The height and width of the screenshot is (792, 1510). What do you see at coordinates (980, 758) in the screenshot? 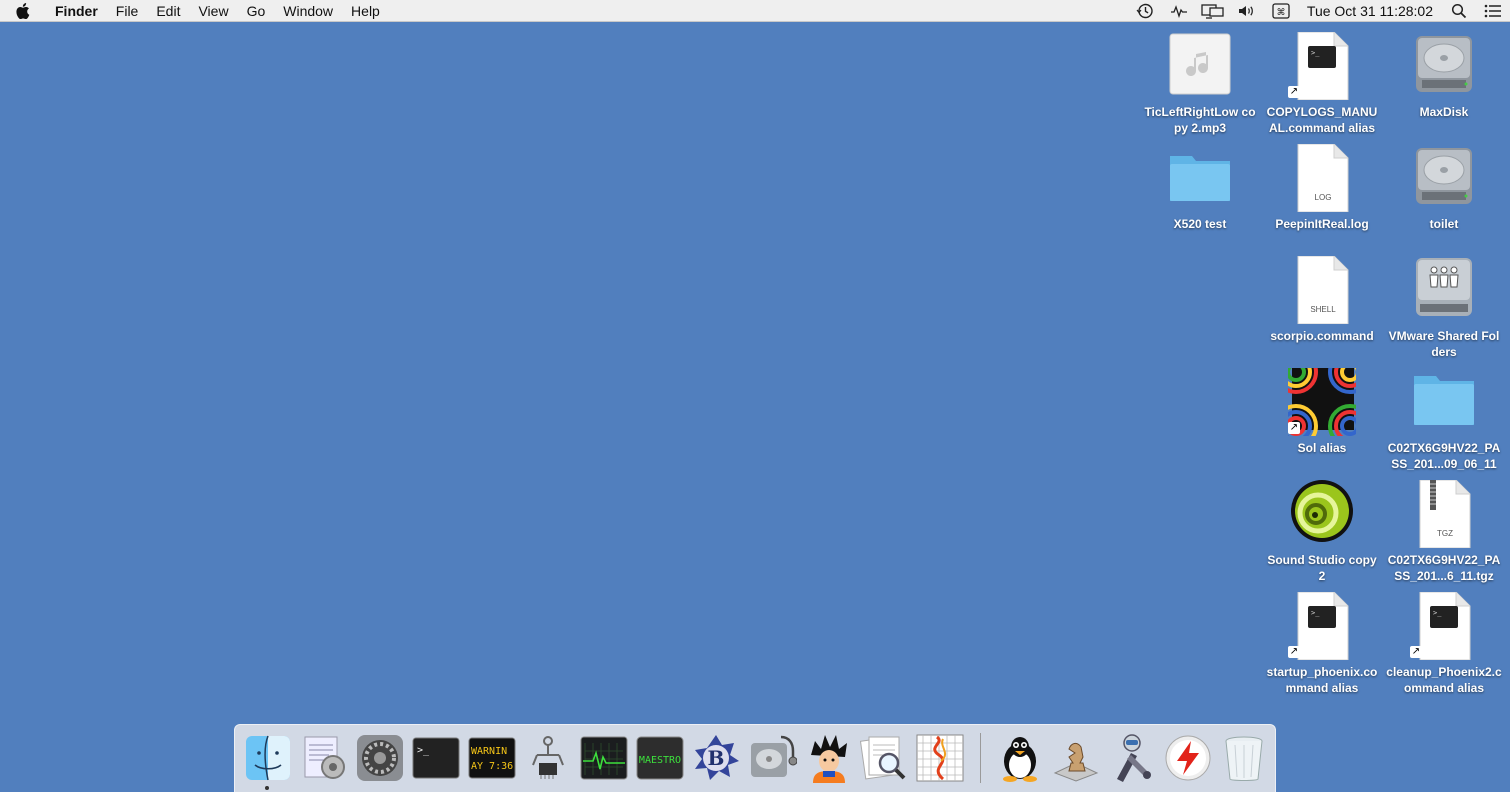
I see `dock-separator` at bounding box center [980, 758].